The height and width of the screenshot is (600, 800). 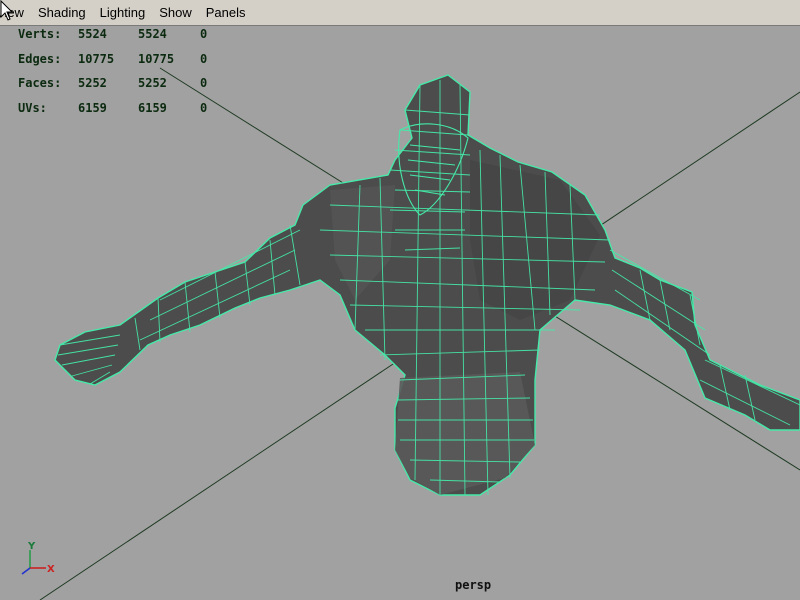 I want to click on stat-selected: 5252, so click(x=152, y=83).